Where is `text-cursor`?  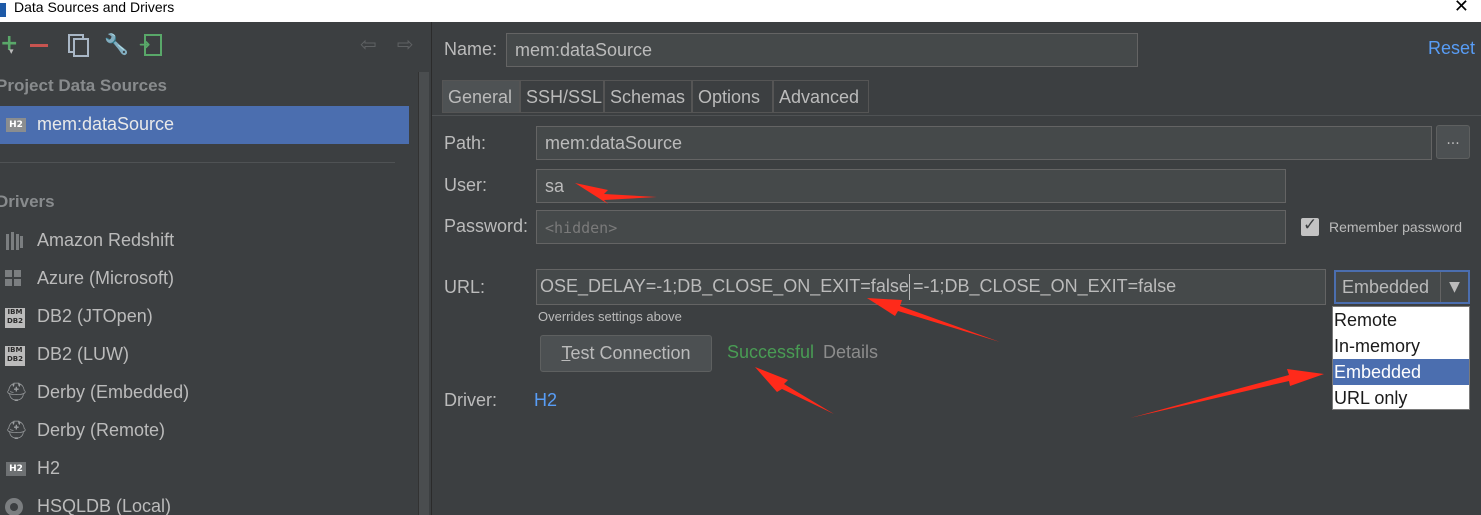
text-cursor is located at coordinates (909, 287).